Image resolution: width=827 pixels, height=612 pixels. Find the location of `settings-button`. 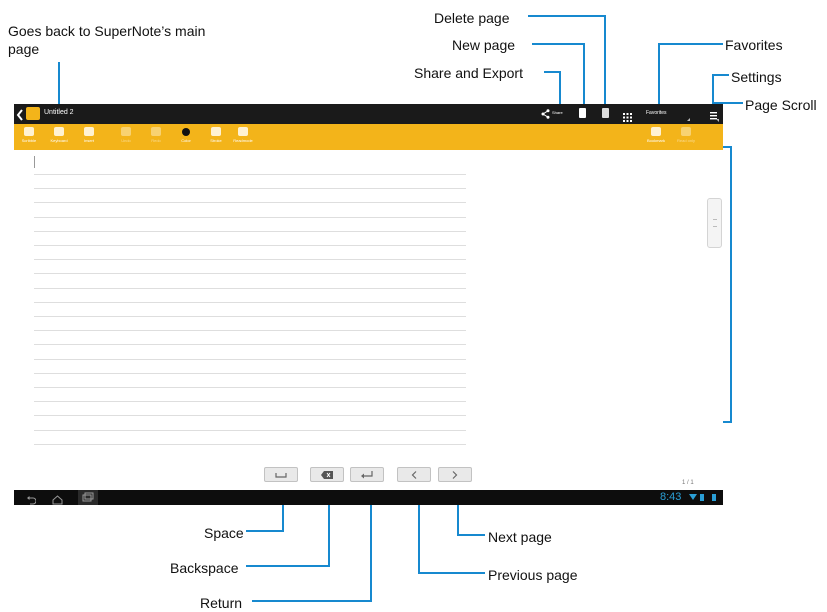

settings-button is located at coordinates (714, 115).